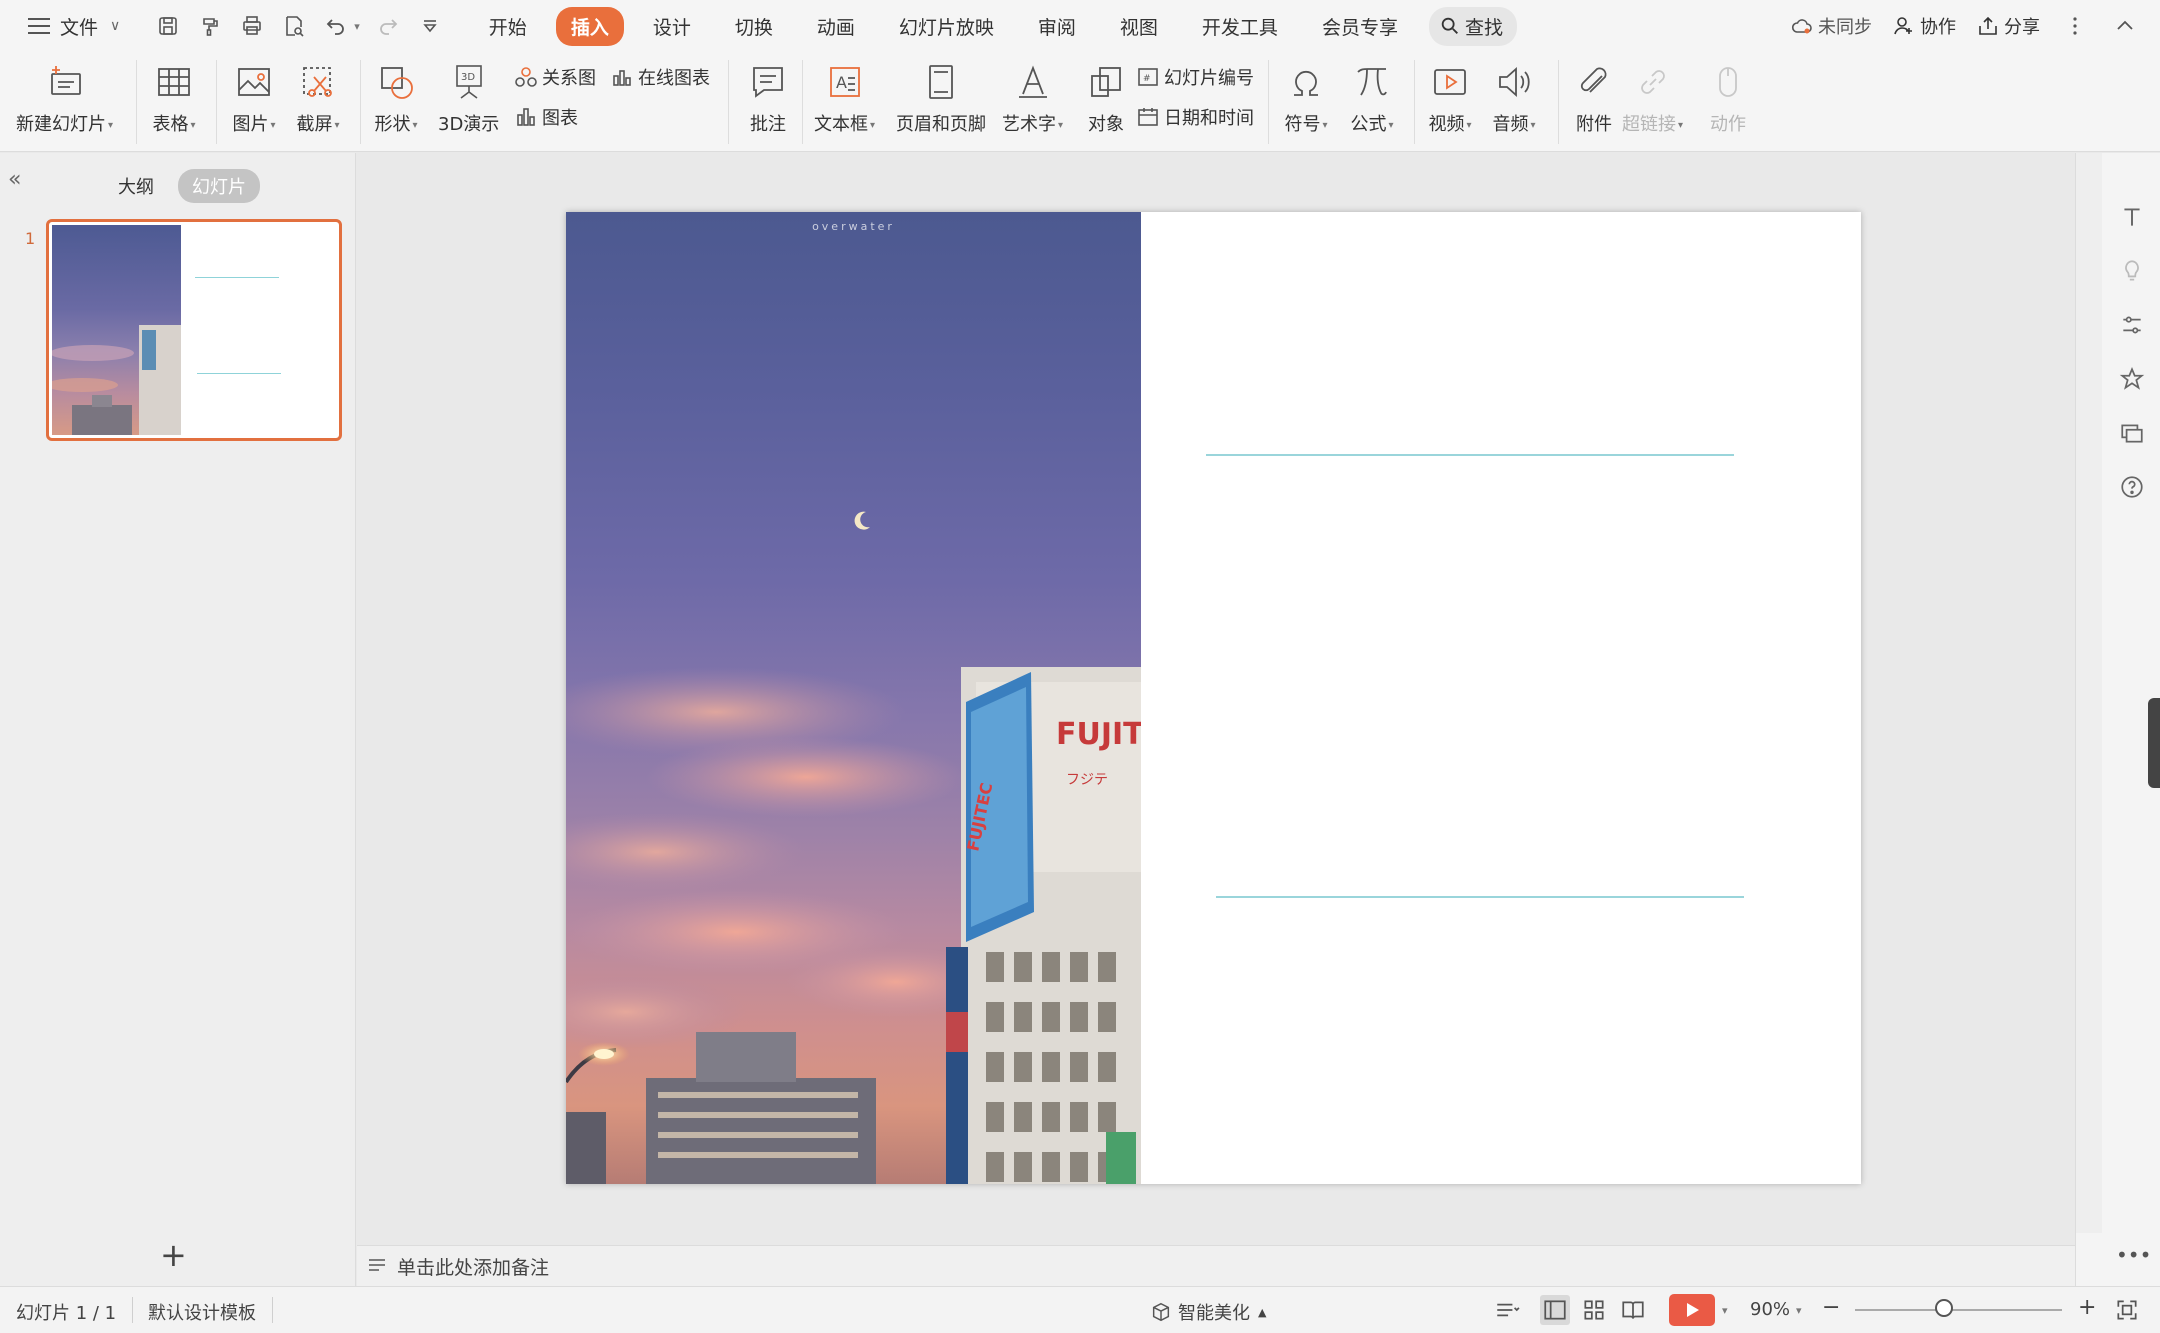 The height and width of the screenshot is (1333, 2160). Describe the element at coordinates (1216, 1265) in the screenshot. I see `notes-bar: 单击此处添加备注` at that location.